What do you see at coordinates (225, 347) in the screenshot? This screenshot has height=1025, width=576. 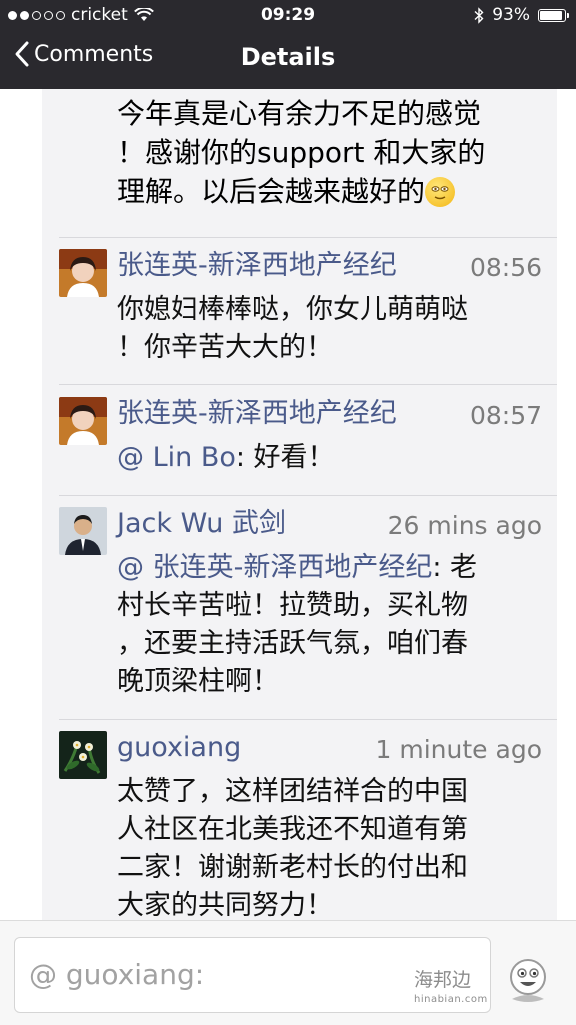 I see `comment-line: ！你辛苦大大的！` at bounding box center [225, 347].